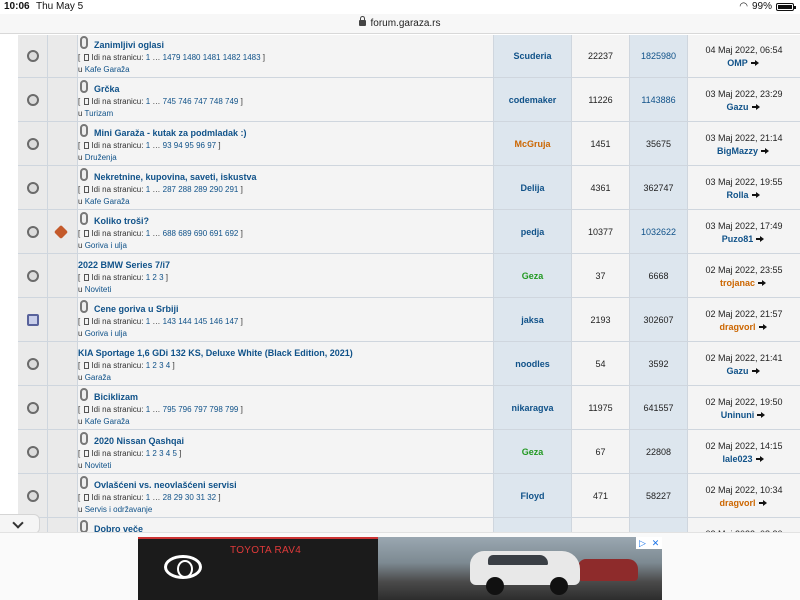  What do you see at coordinates (215, 189) in the screenshot?
I see `page-link: 290` at bounding box center [215, 189].